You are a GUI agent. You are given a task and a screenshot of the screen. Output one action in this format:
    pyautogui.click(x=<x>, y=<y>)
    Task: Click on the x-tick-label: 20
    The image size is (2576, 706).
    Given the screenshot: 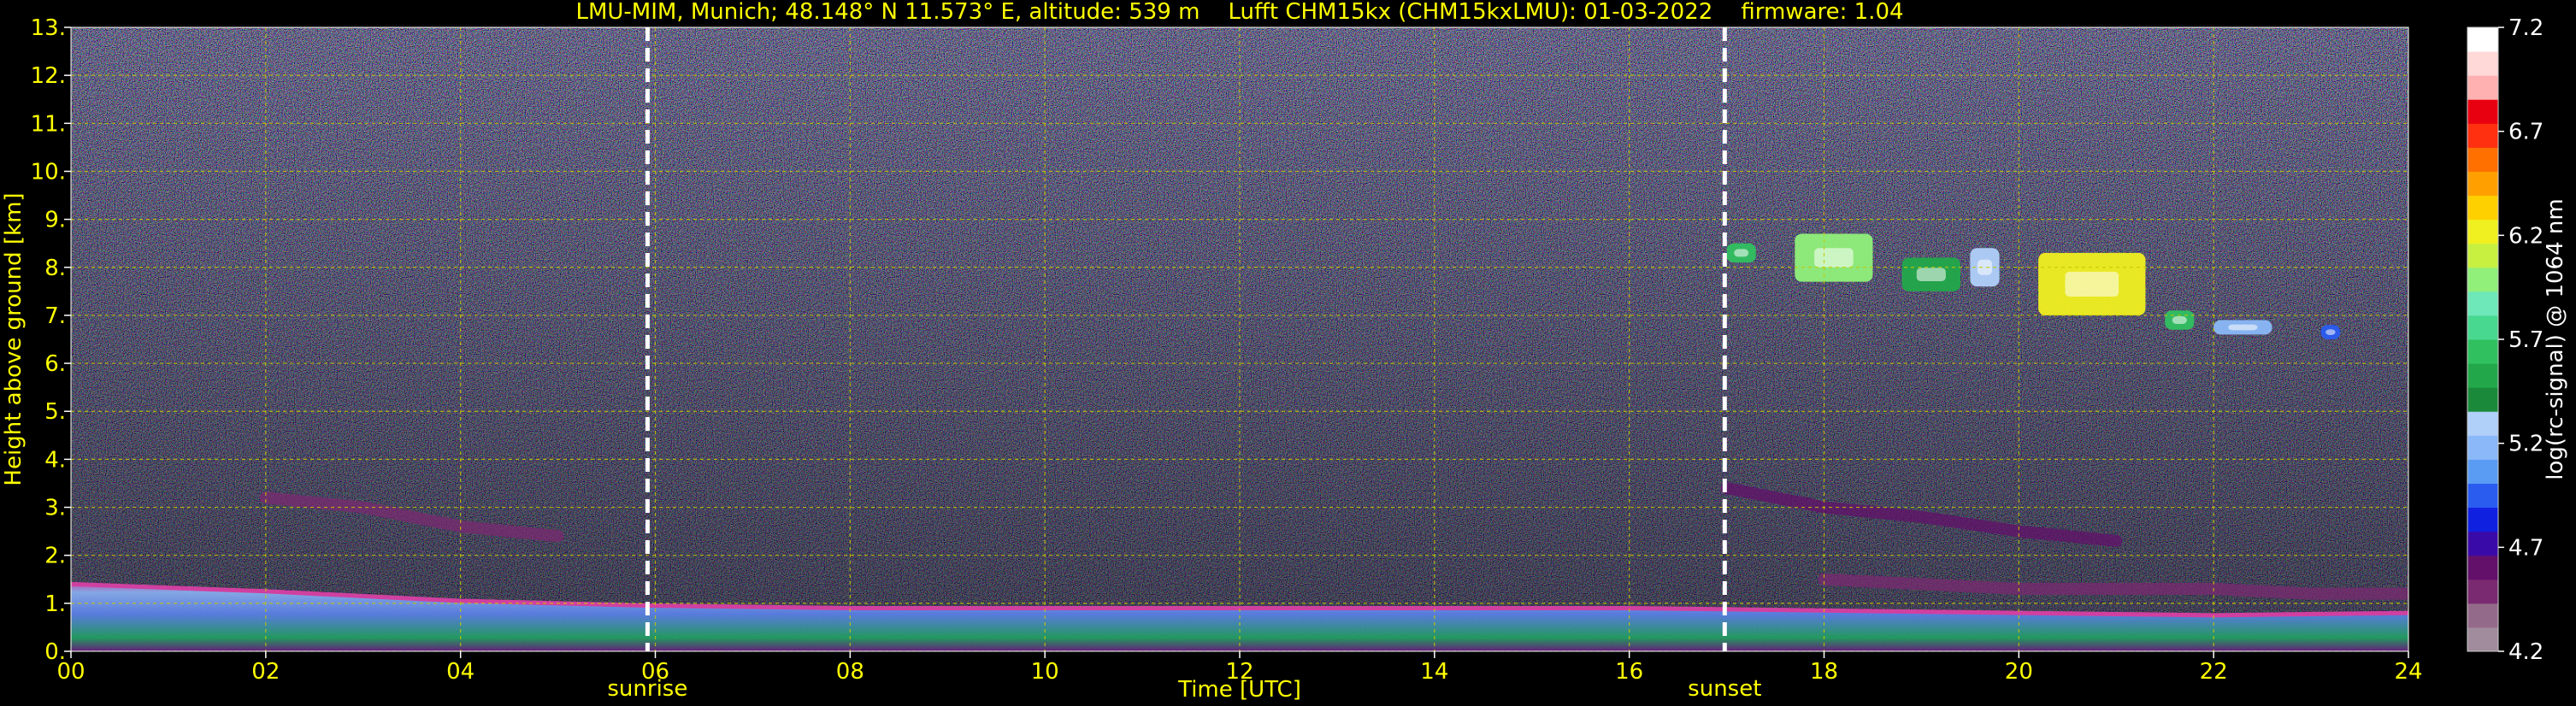 What is the action you would take?
    pyautogui.click(x=2019, y=672)
    